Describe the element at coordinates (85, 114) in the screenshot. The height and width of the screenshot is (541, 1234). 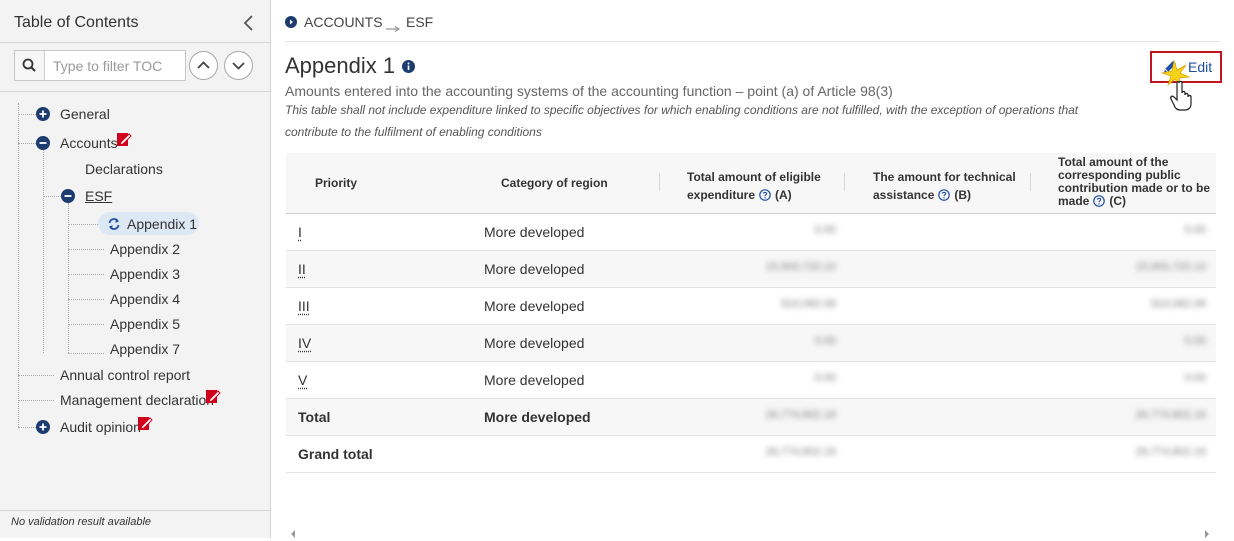
I see `toc-item-general: General` at that location.